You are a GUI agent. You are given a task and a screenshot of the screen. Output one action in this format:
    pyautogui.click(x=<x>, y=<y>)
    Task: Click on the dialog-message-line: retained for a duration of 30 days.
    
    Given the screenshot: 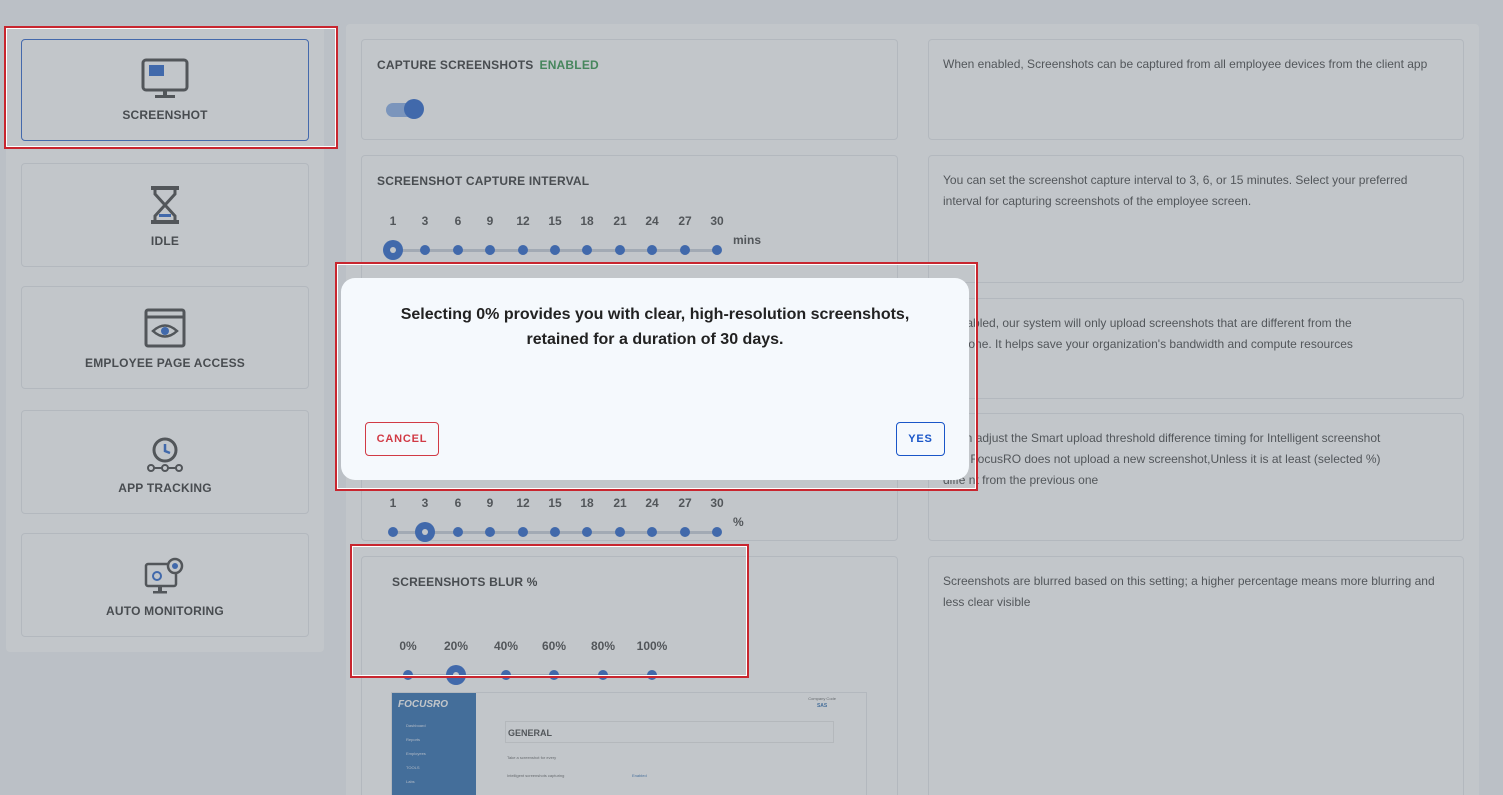 What is the action you would take?
    pyautogui.click(x=655, y=339)
    